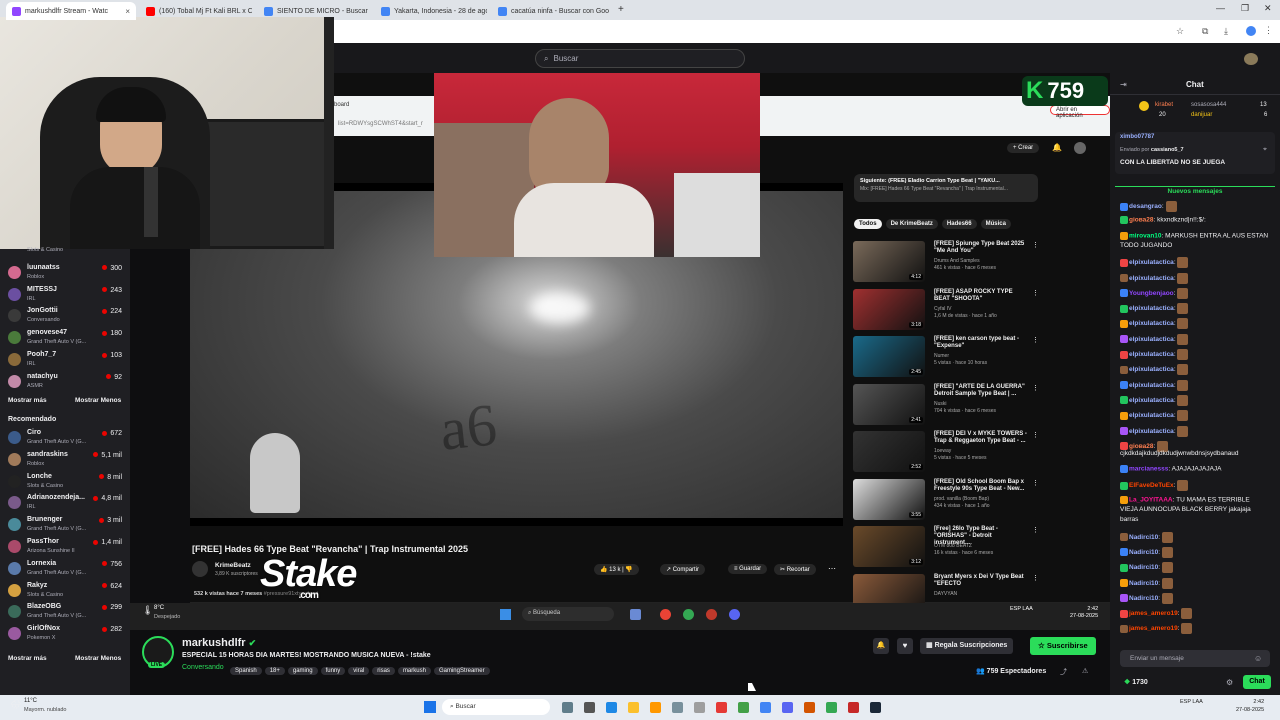  Describe the element at coordinates (1145, 235) in the screenshot. I see `chat-username: mirovan10` at that location.